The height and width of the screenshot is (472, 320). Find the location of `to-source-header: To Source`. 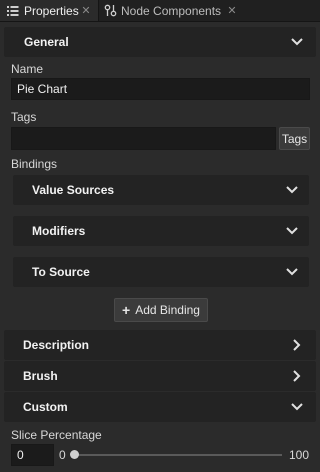

to-source-header: To Source is located at coordinates (161, 272).